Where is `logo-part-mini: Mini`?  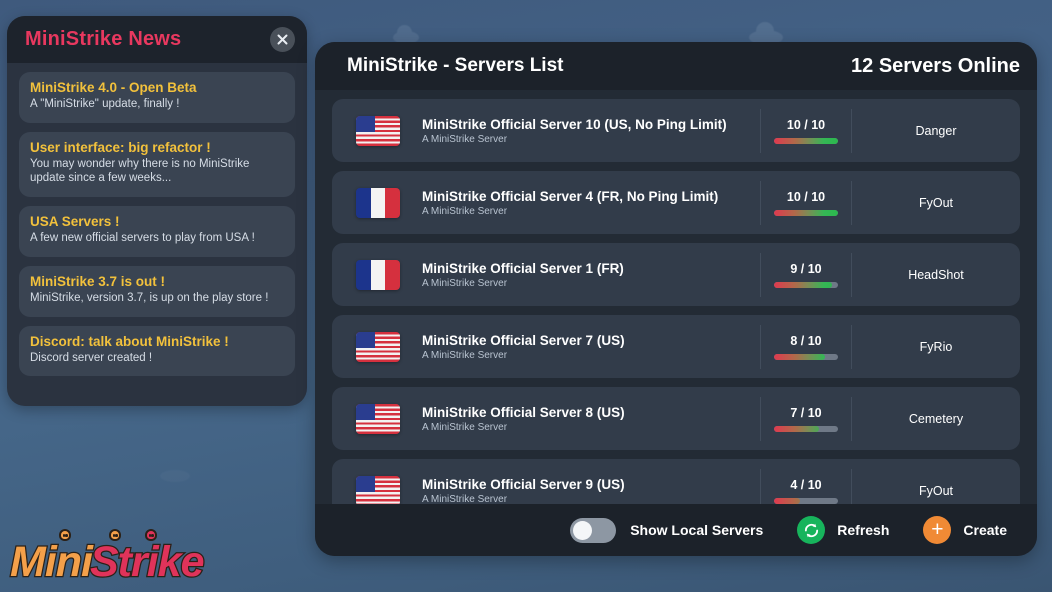
logo-part-mini: Mini is located at coordinates (51, 562).